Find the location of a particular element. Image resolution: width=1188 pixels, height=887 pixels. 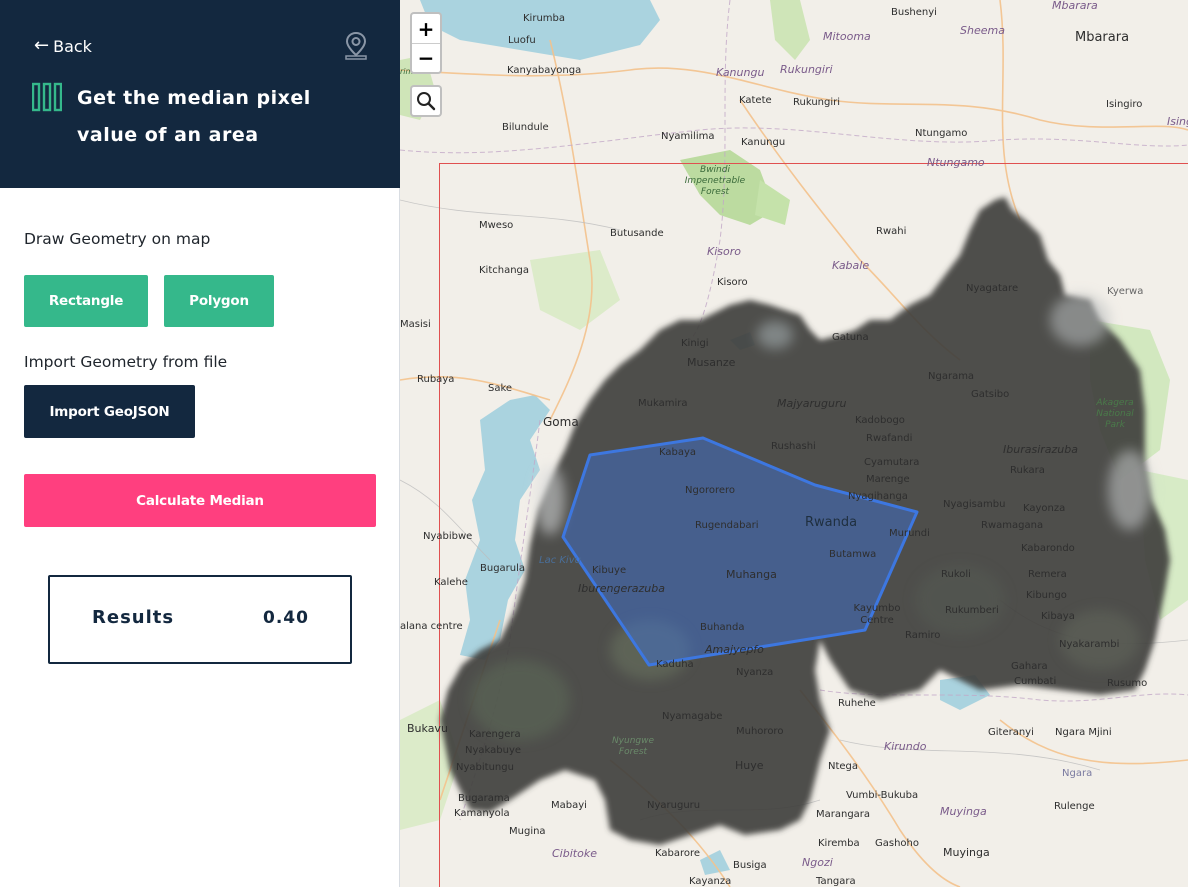

map-label: Nyabibwe is located at coordinates (448, 536).